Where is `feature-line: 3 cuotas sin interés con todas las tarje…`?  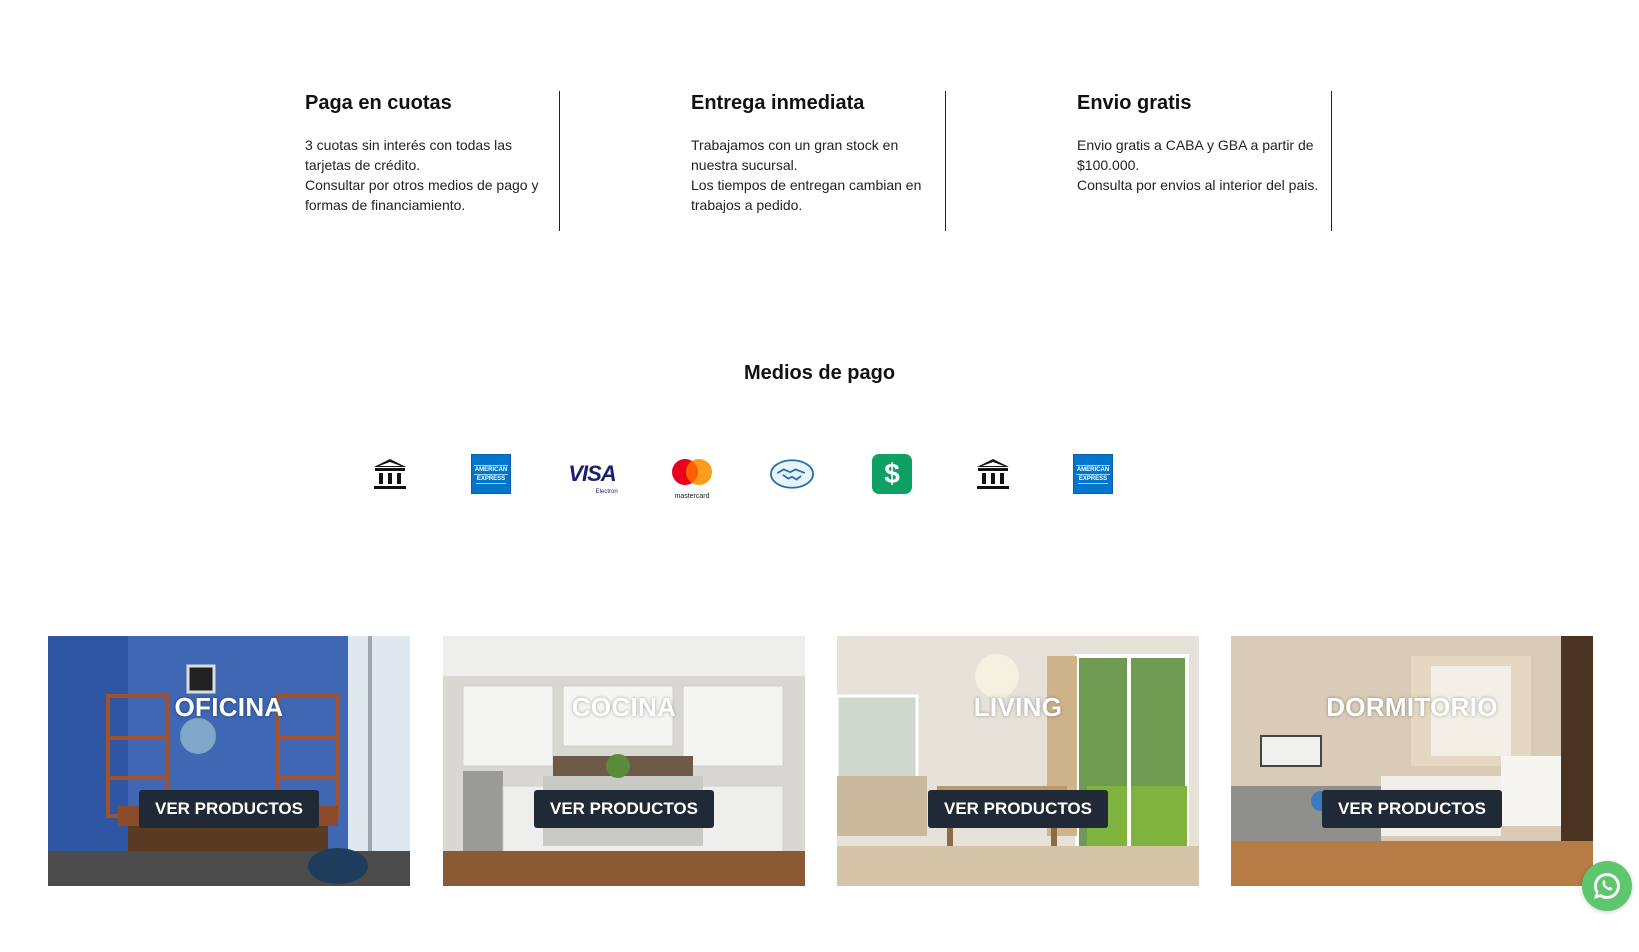 feature-line: 3 cuotas sin interés con todas las tarje… is located at coordinates (409, 155).